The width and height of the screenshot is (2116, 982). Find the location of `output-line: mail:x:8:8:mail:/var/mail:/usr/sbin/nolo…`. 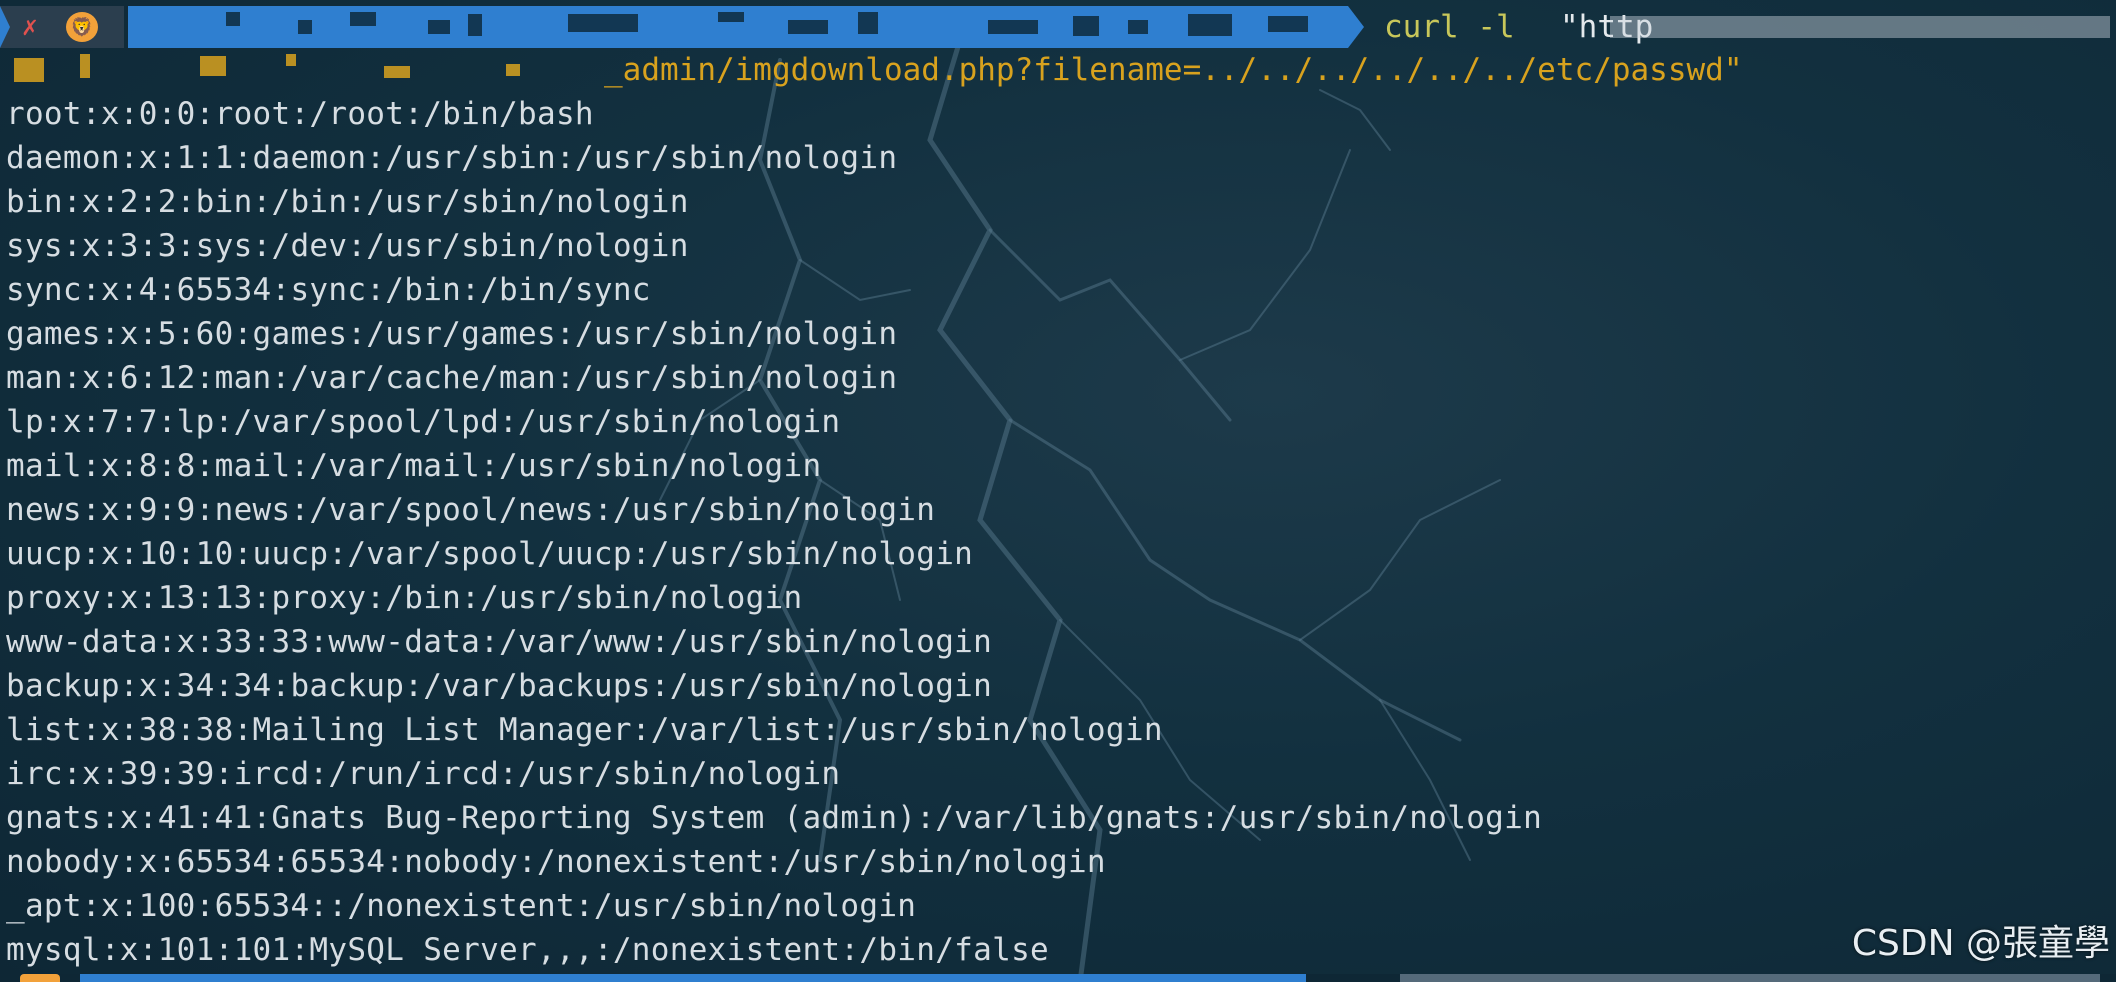

output-line: mail:x:8:8:mail:/var/mail:/usr/sbin/nolo… is located at coordinates (414, 466).